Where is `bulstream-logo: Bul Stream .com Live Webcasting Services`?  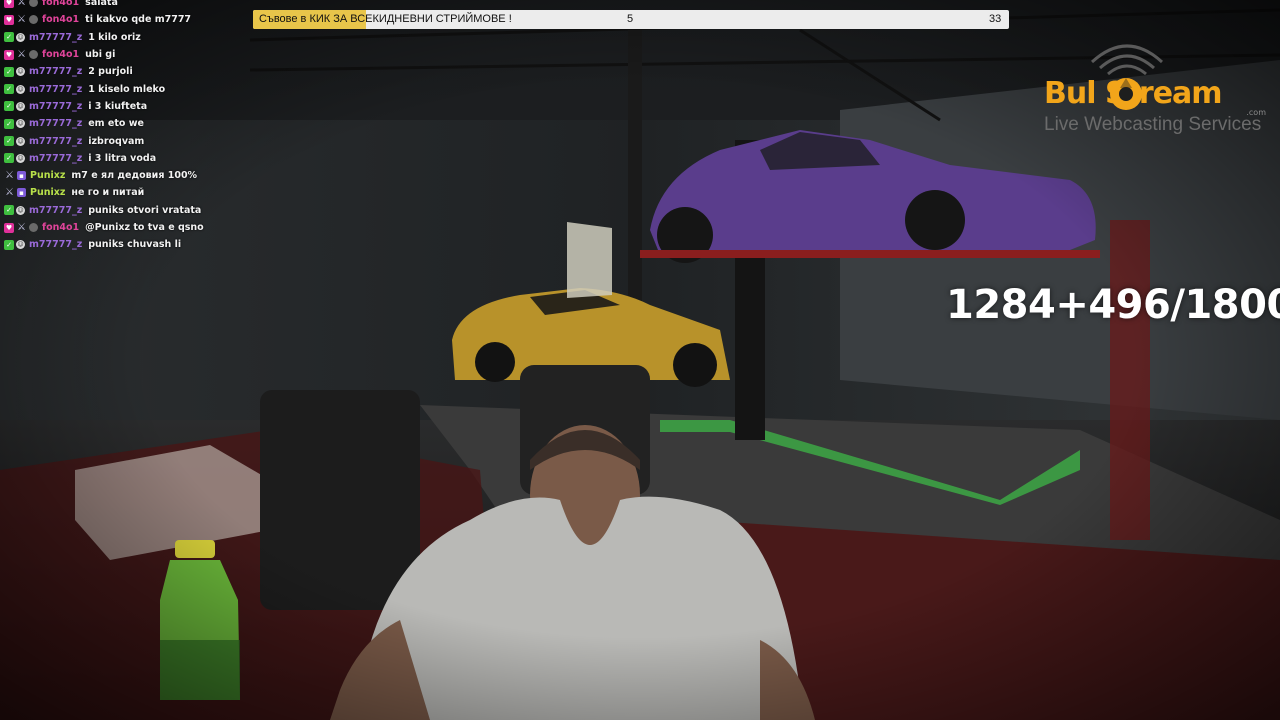
bulstream-logo: Bul Stream .com Live Webcasting Services is located at coordinates (1160, 85).